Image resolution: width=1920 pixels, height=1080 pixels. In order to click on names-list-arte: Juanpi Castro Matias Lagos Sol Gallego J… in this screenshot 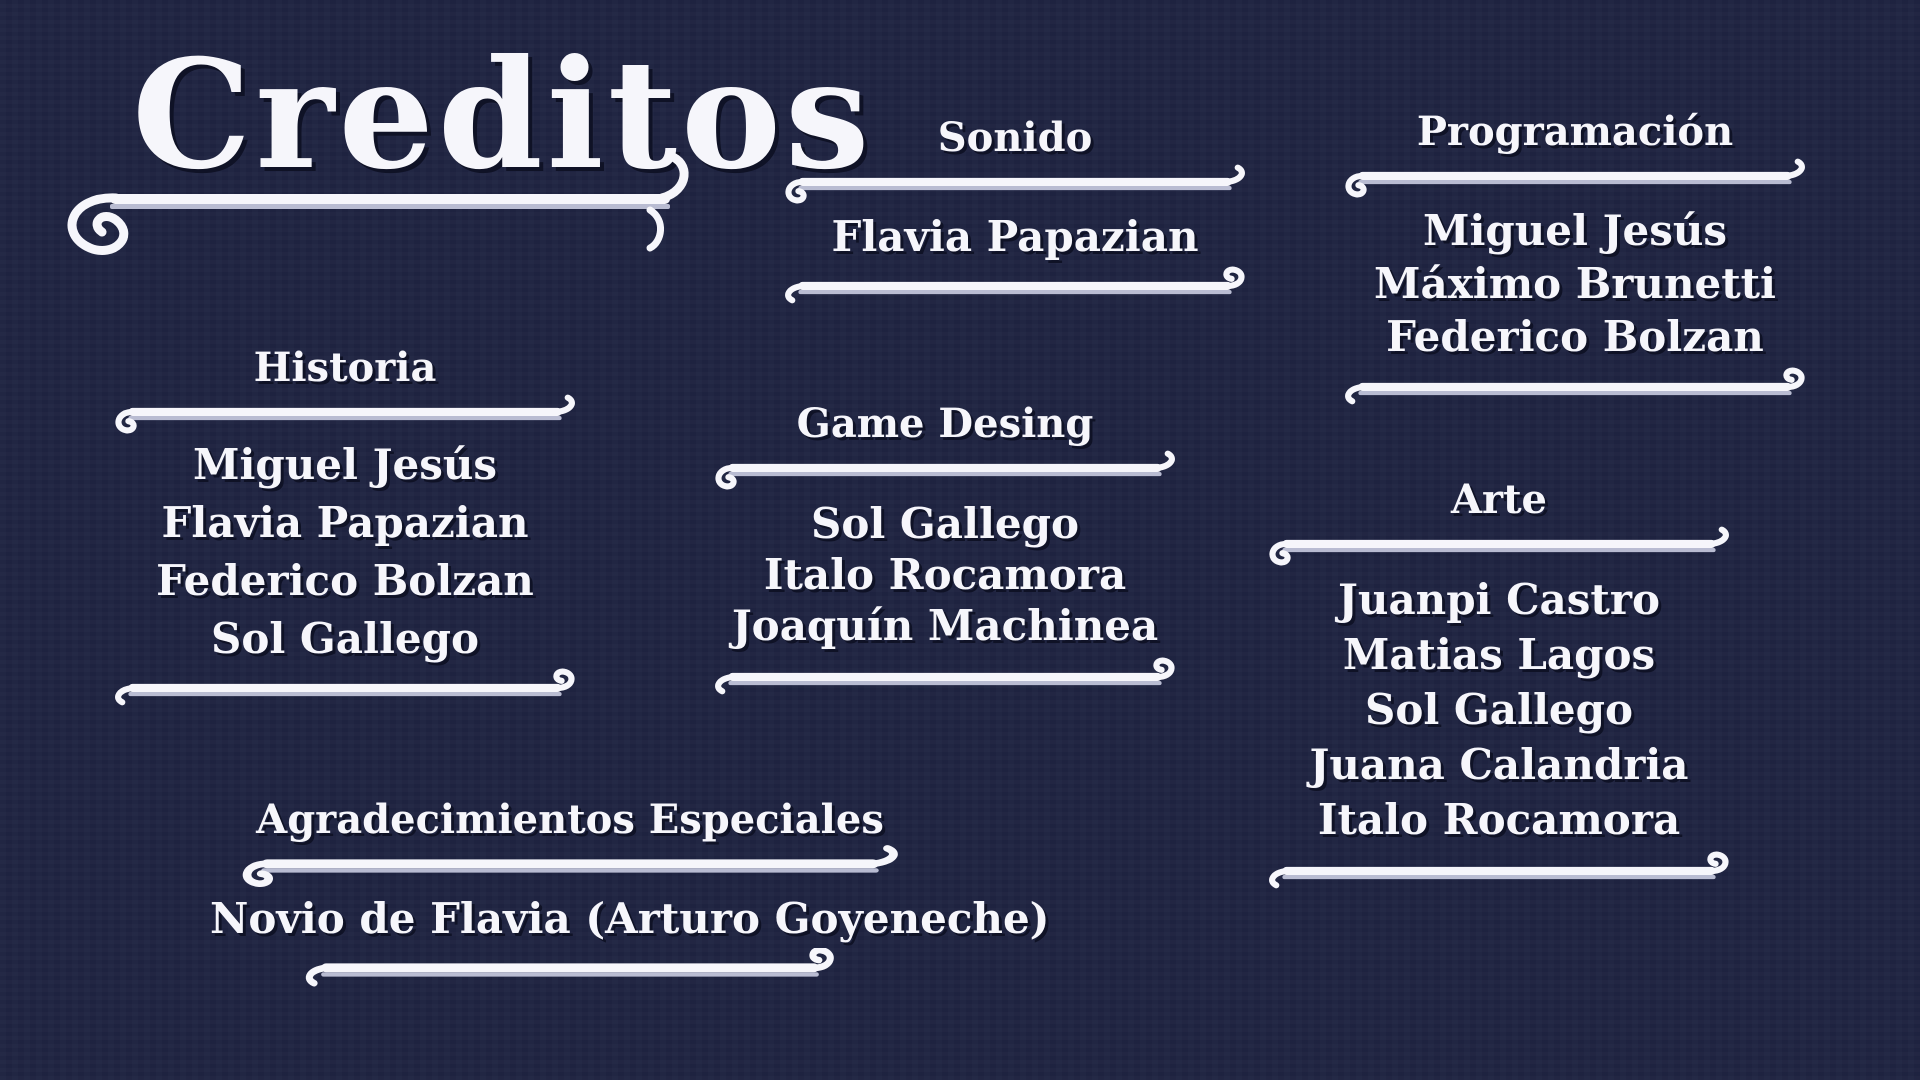, I will do `click(1499, 709)`.